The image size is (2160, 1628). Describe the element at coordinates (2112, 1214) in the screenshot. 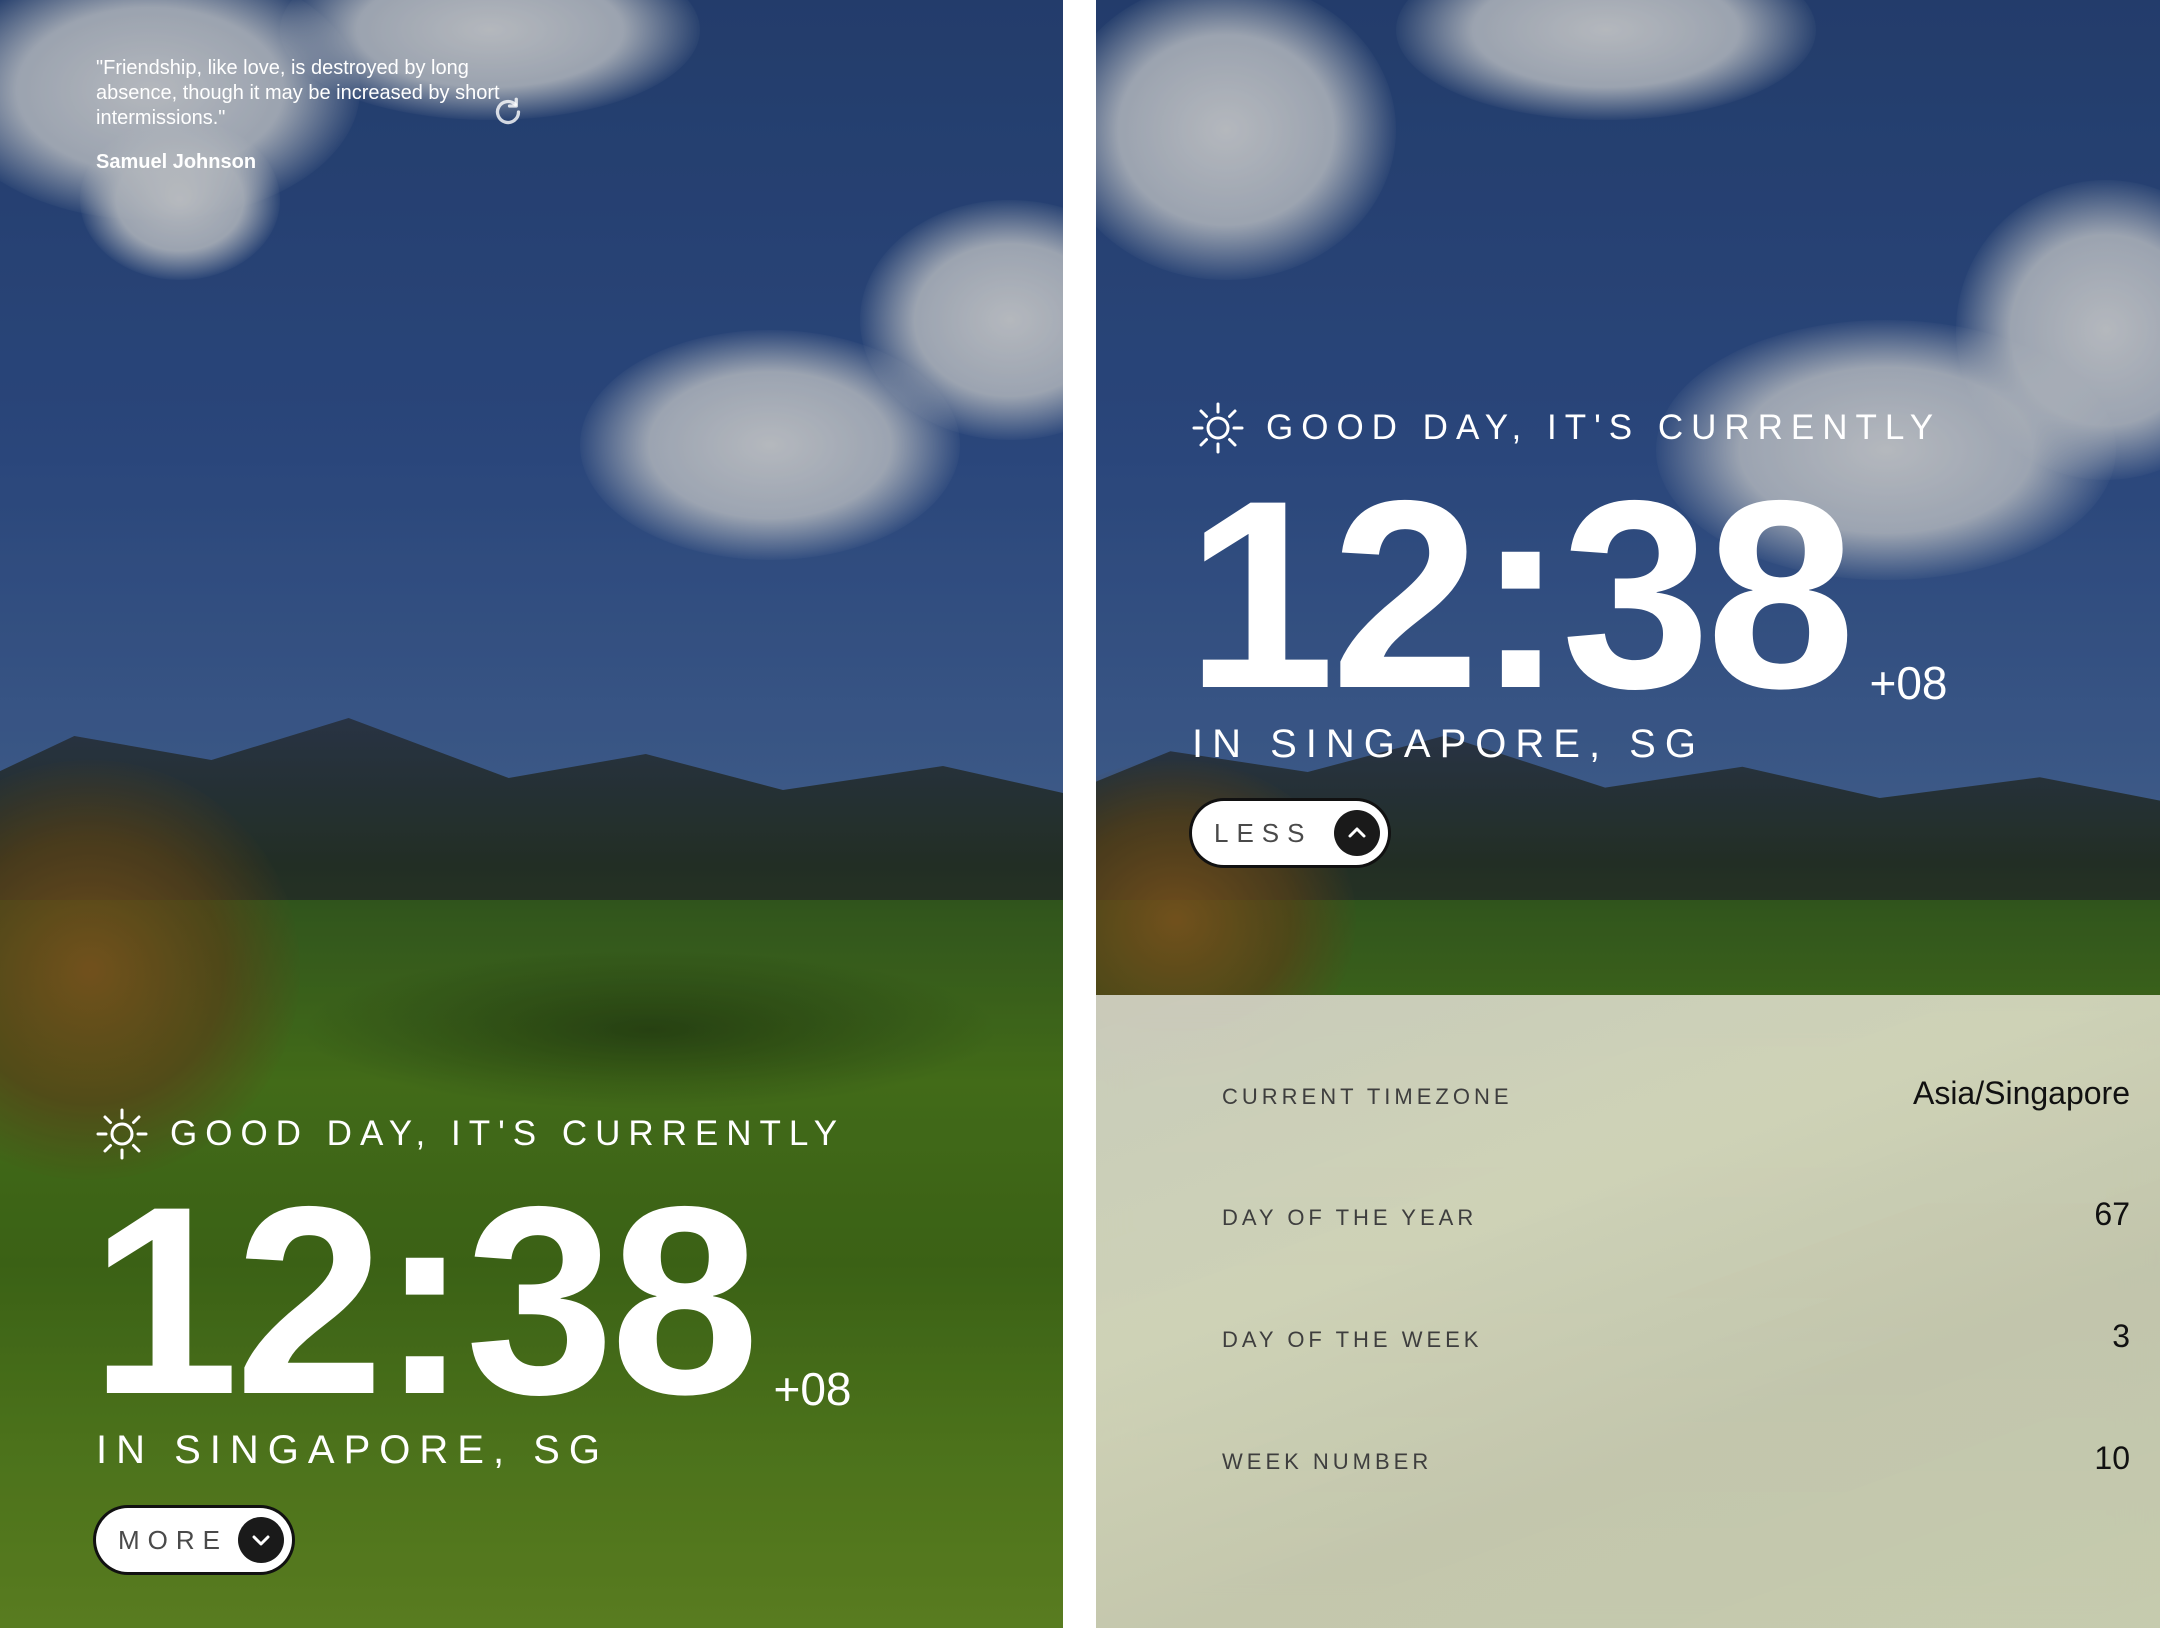

I see `detail-value: 67` at that location.